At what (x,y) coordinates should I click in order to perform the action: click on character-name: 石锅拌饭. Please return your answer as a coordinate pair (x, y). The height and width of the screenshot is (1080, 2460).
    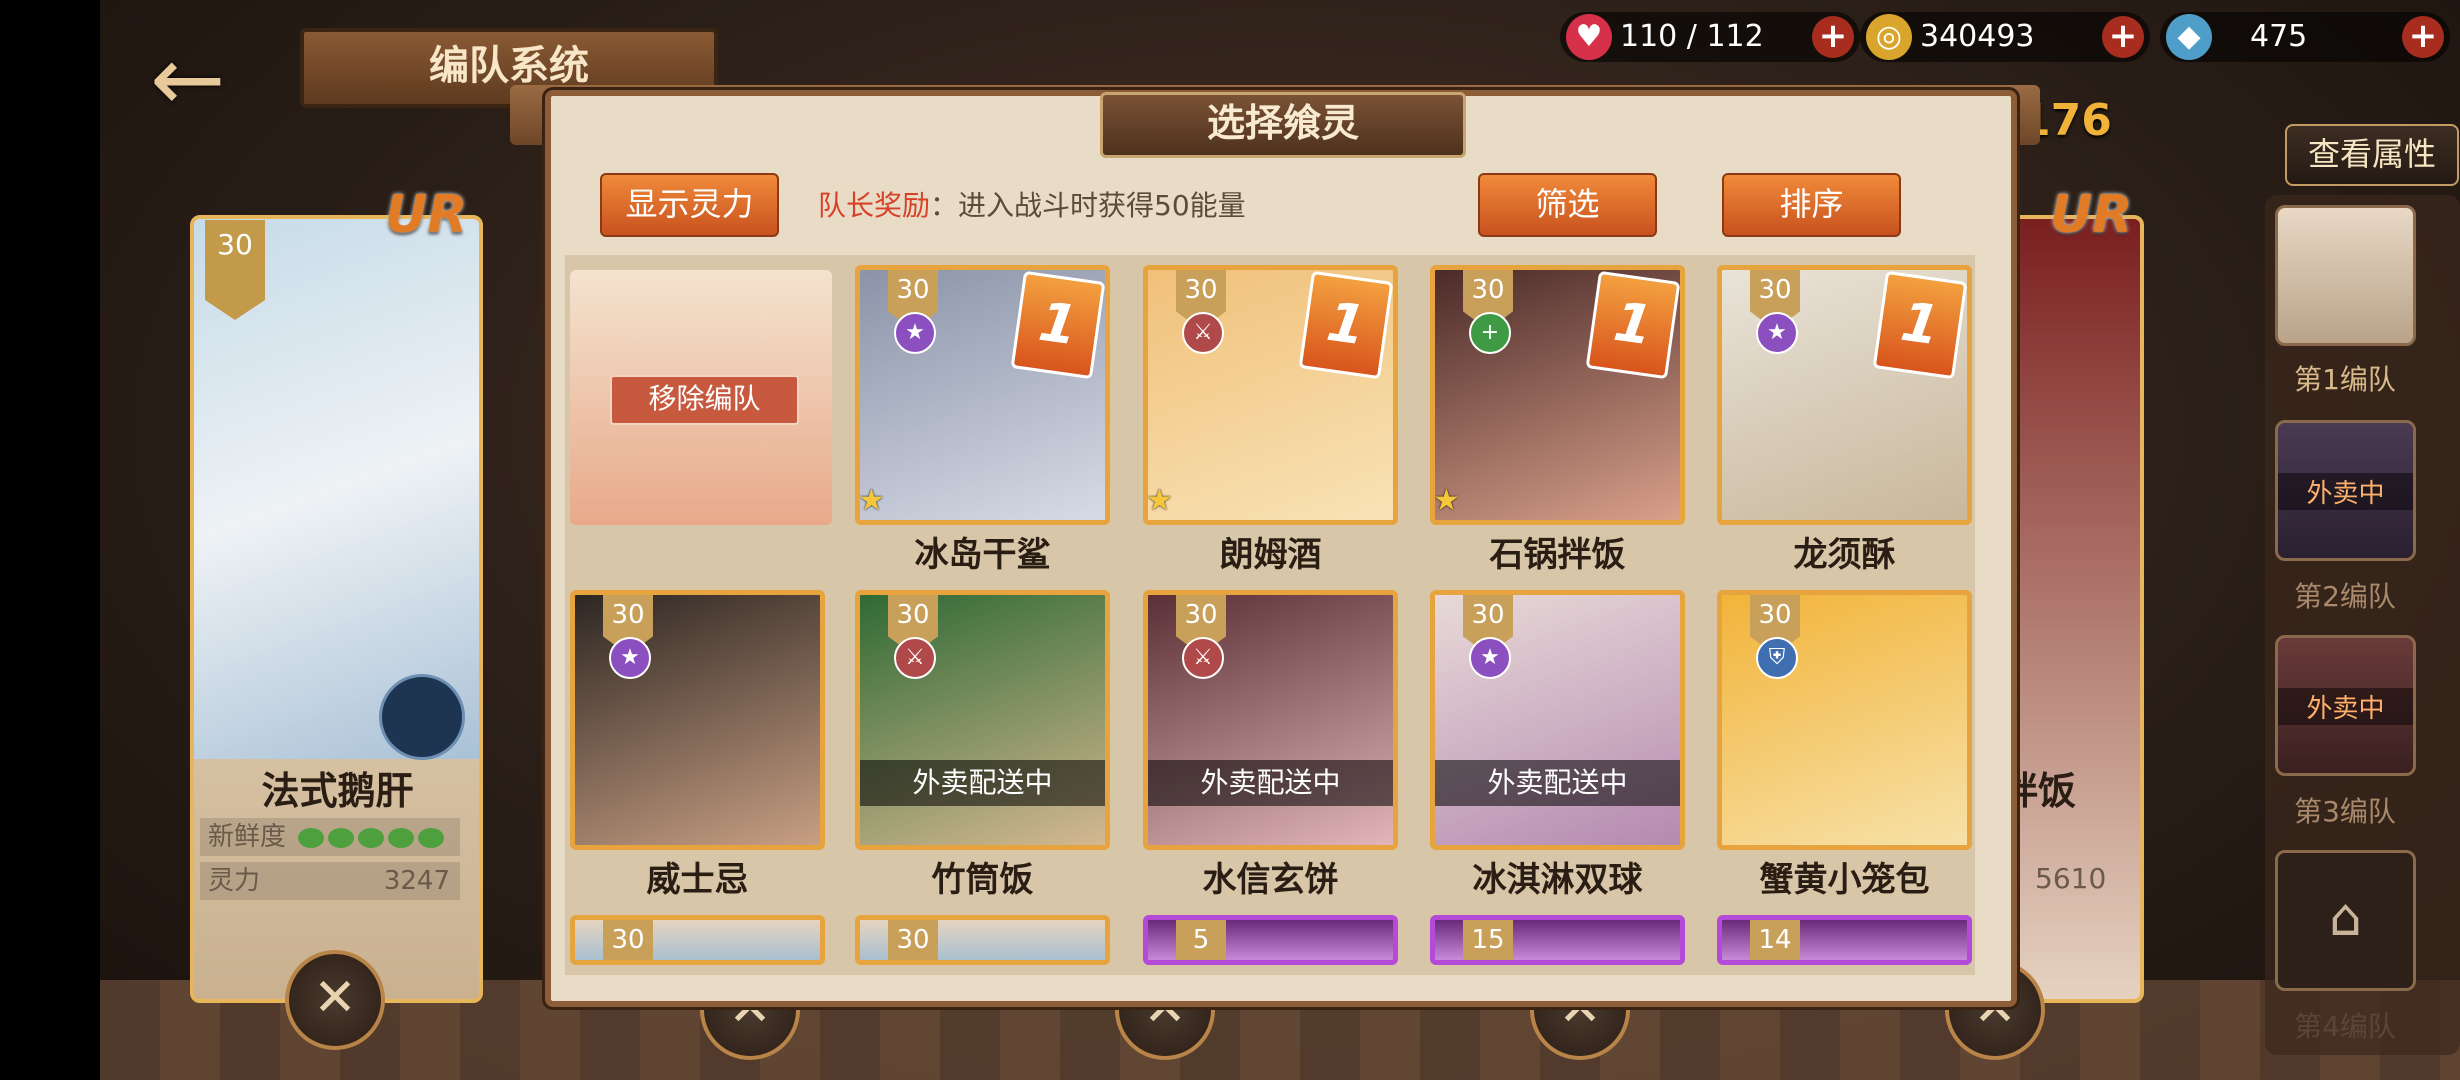
    Looking at the image, I should click on (1557, 555).